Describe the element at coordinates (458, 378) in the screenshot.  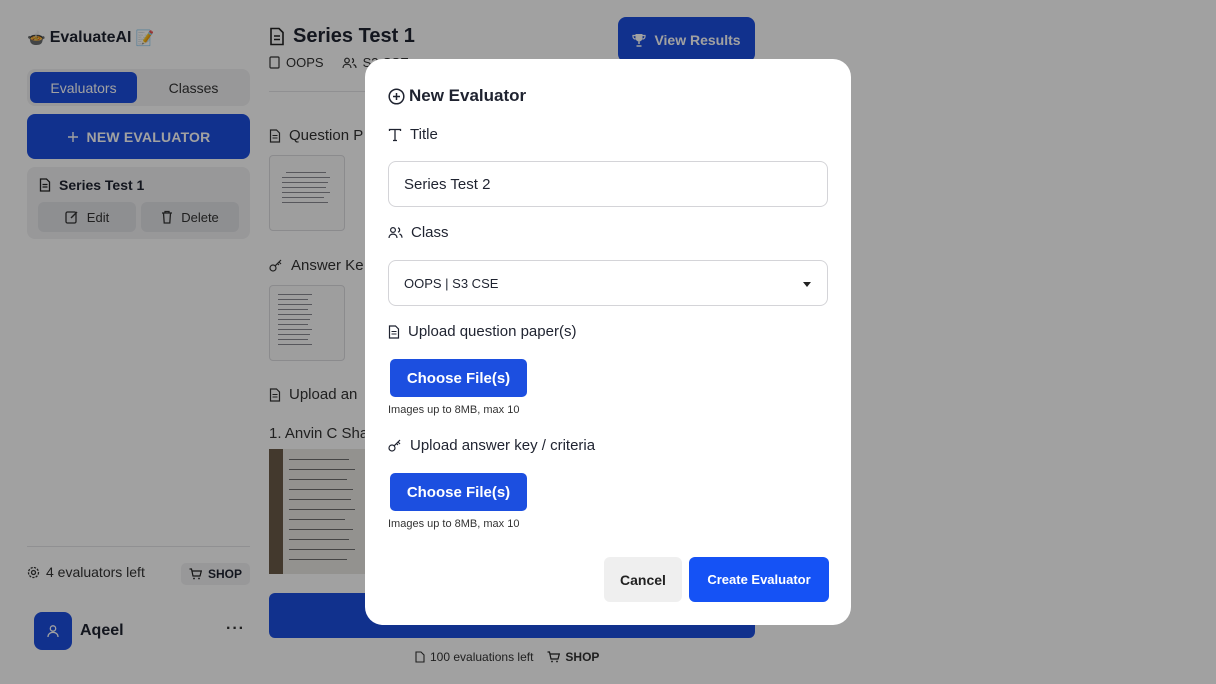
I see `choose-question-files-button: Choose File(s)` at that location.